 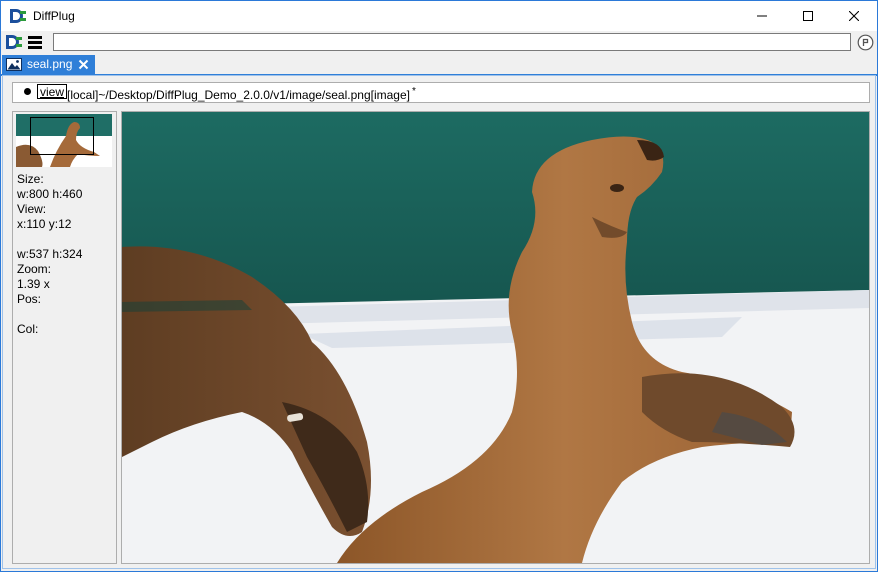 I want to click on pos-value, so click(x=49, y=314).